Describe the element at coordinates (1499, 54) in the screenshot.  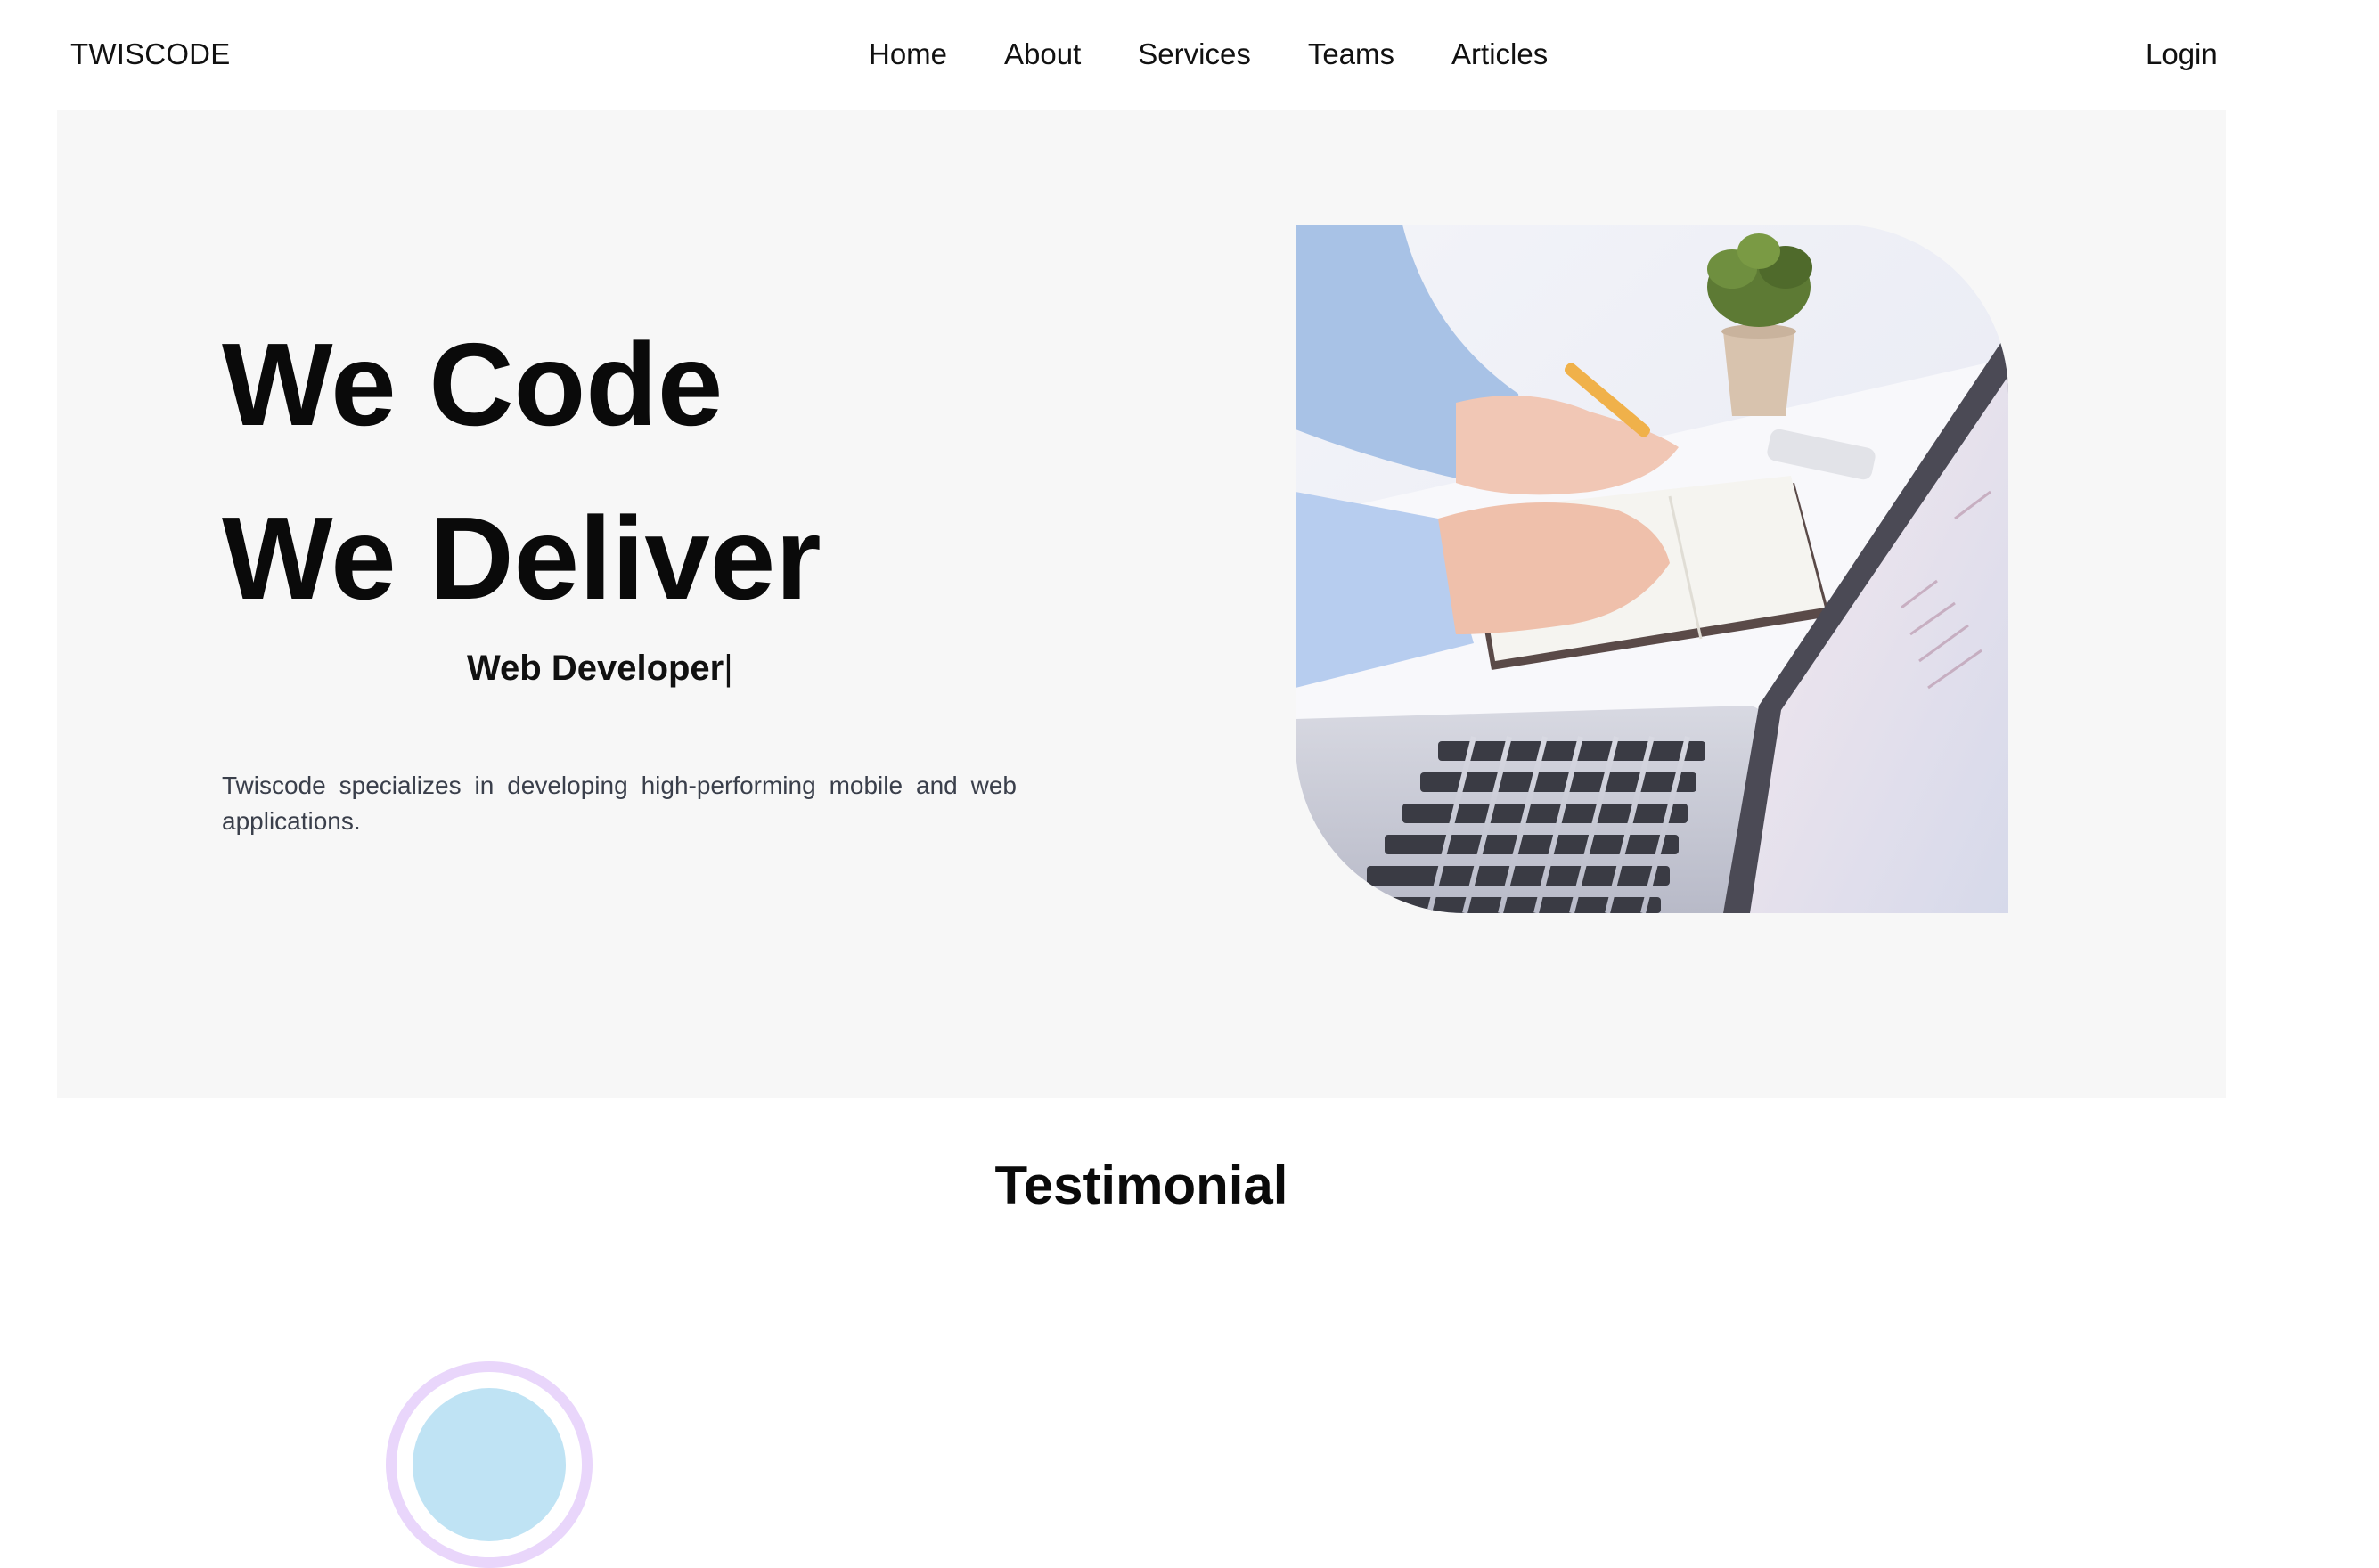
I see `nav-link-articles: Articles` at that location.